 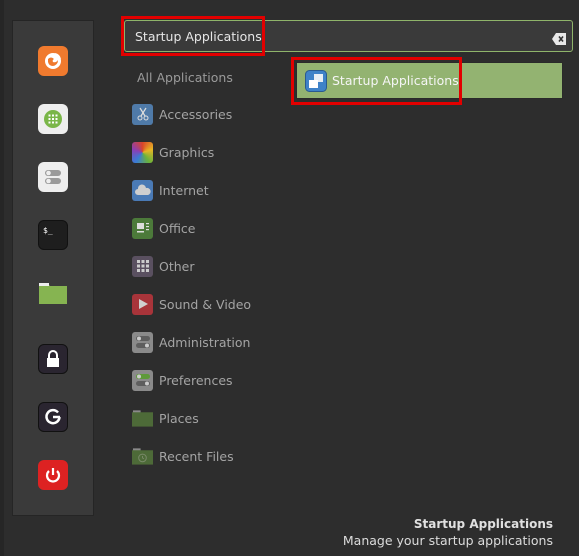 I want to click on terminal-icon: $_, so click(x=48, y=230).